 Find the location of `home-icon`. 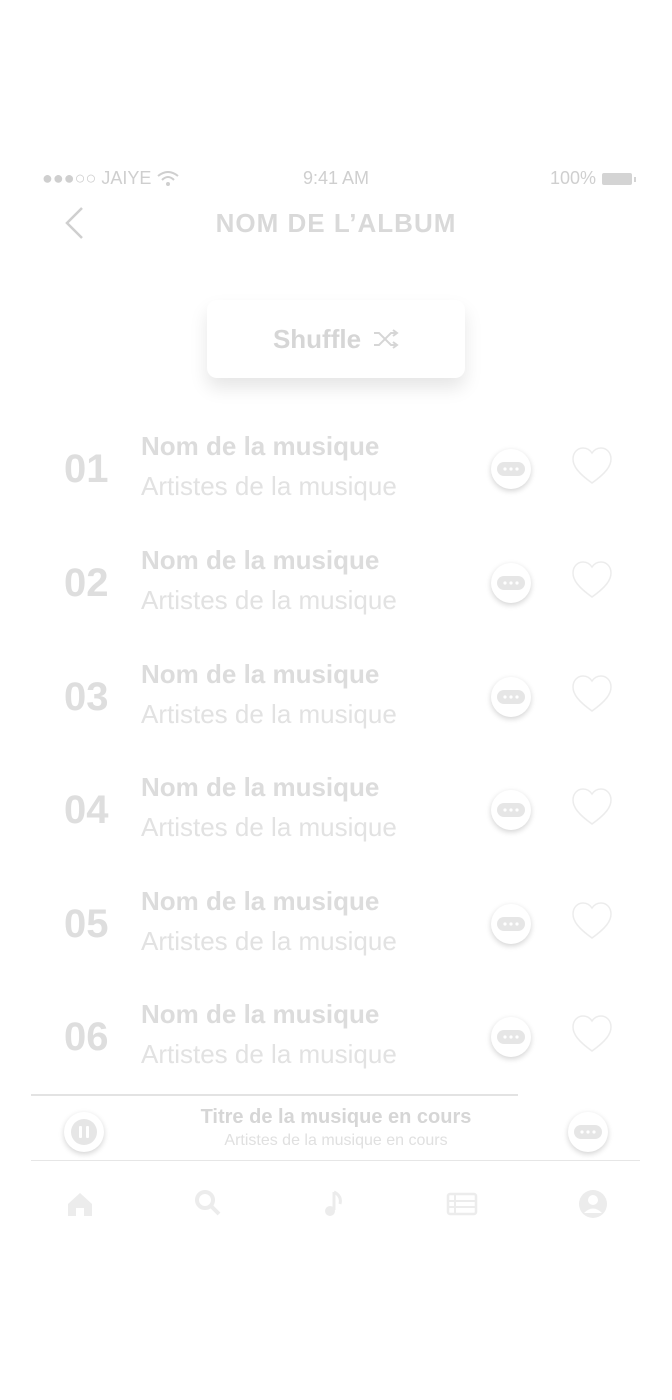

home-icon is located at coordinates (80, 1204).